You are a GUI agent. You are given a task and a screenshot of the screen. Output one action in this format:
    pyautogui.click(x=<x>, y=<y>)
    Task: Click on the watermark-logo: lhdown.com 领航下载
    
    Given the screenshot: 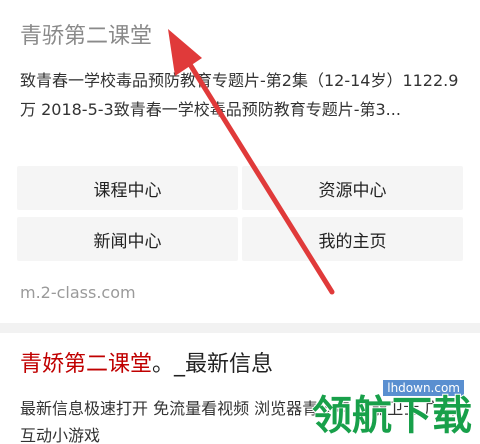 What is the action you would take?
    pyautogui.click(x=379, y=408)
    